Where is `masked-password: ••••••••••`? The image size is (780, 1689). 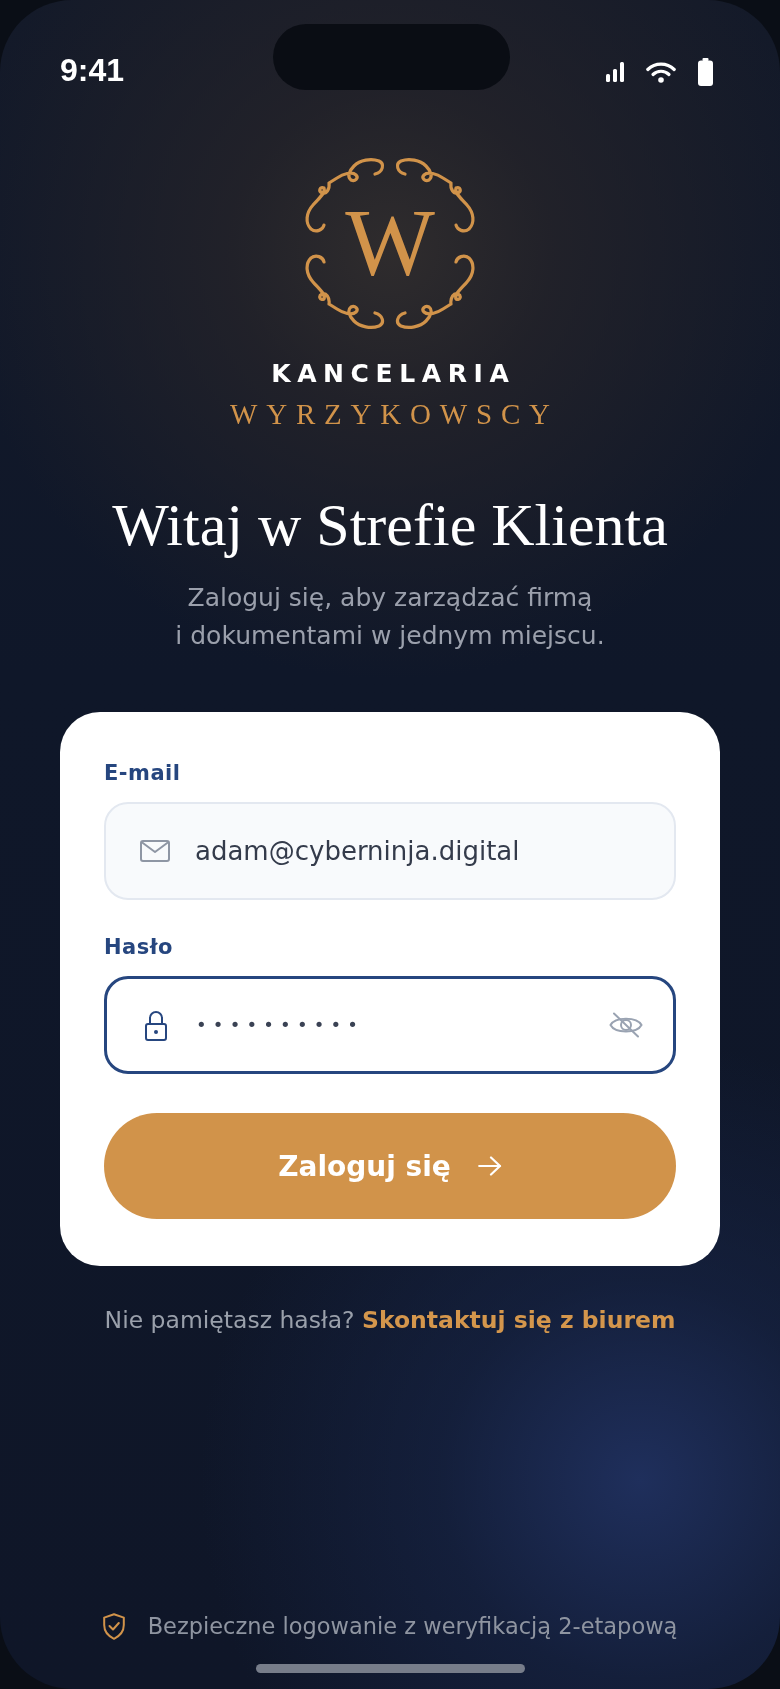
masked-password: •••••••••• is located at coordinates (280, 1025).